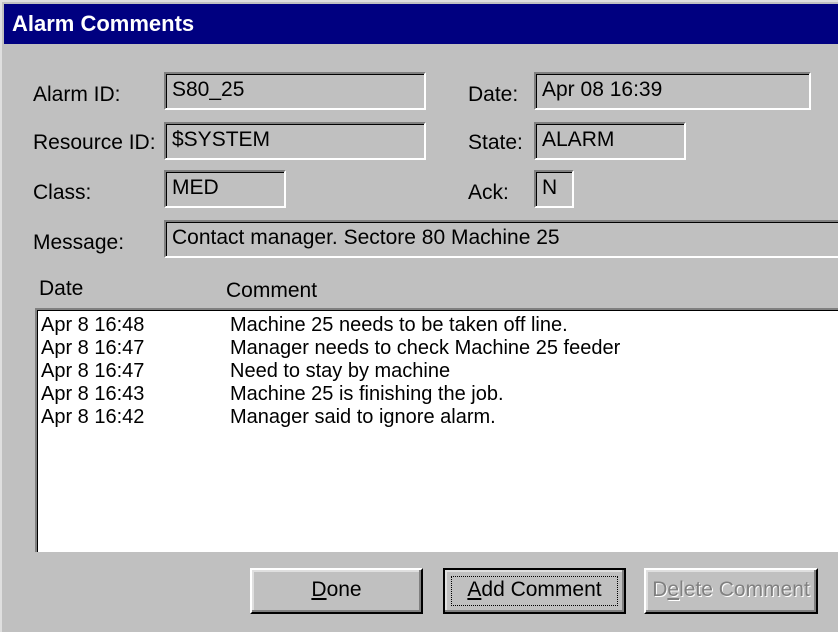 The height and width of the screenshot is (632, 838). I want to click on comment-text: Need to stay by machine, so click(340, 371).